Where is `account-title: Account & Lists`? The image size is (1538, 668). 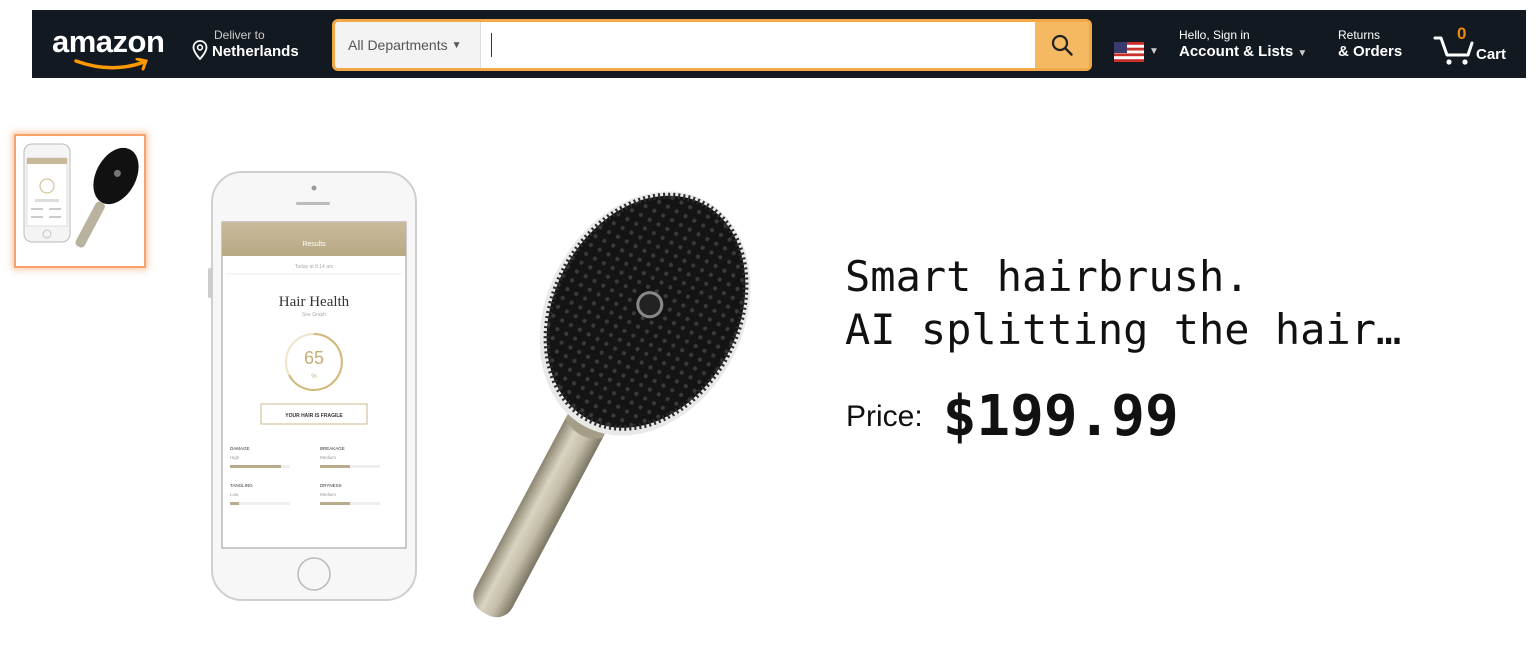
account-title: Account & Lists is located at coordinates (1236, 51).